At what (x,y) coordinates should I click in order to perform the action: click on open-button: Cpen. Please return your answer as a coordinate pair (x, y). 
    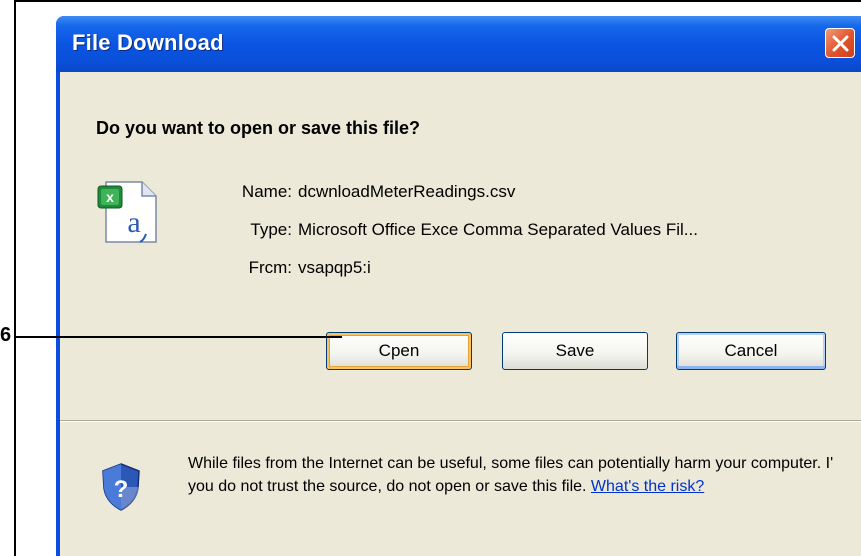
    Looking at the image, I should click on (399, 351).